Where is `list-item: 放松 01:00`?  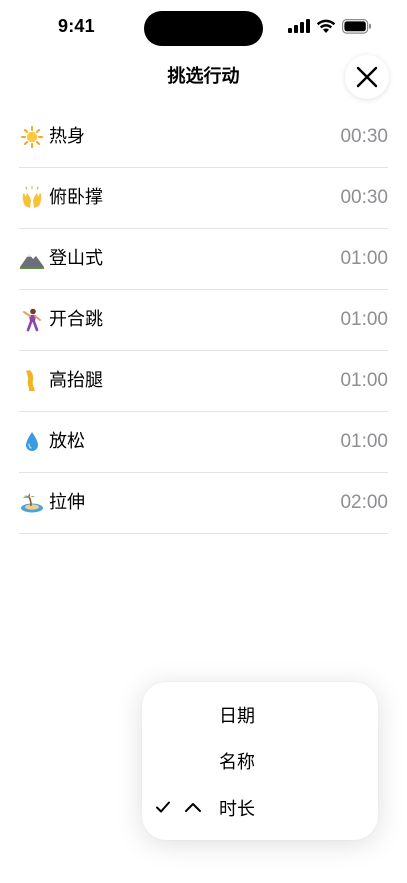 list-item: 放松 01:00 is located at coordinates (203, 442).